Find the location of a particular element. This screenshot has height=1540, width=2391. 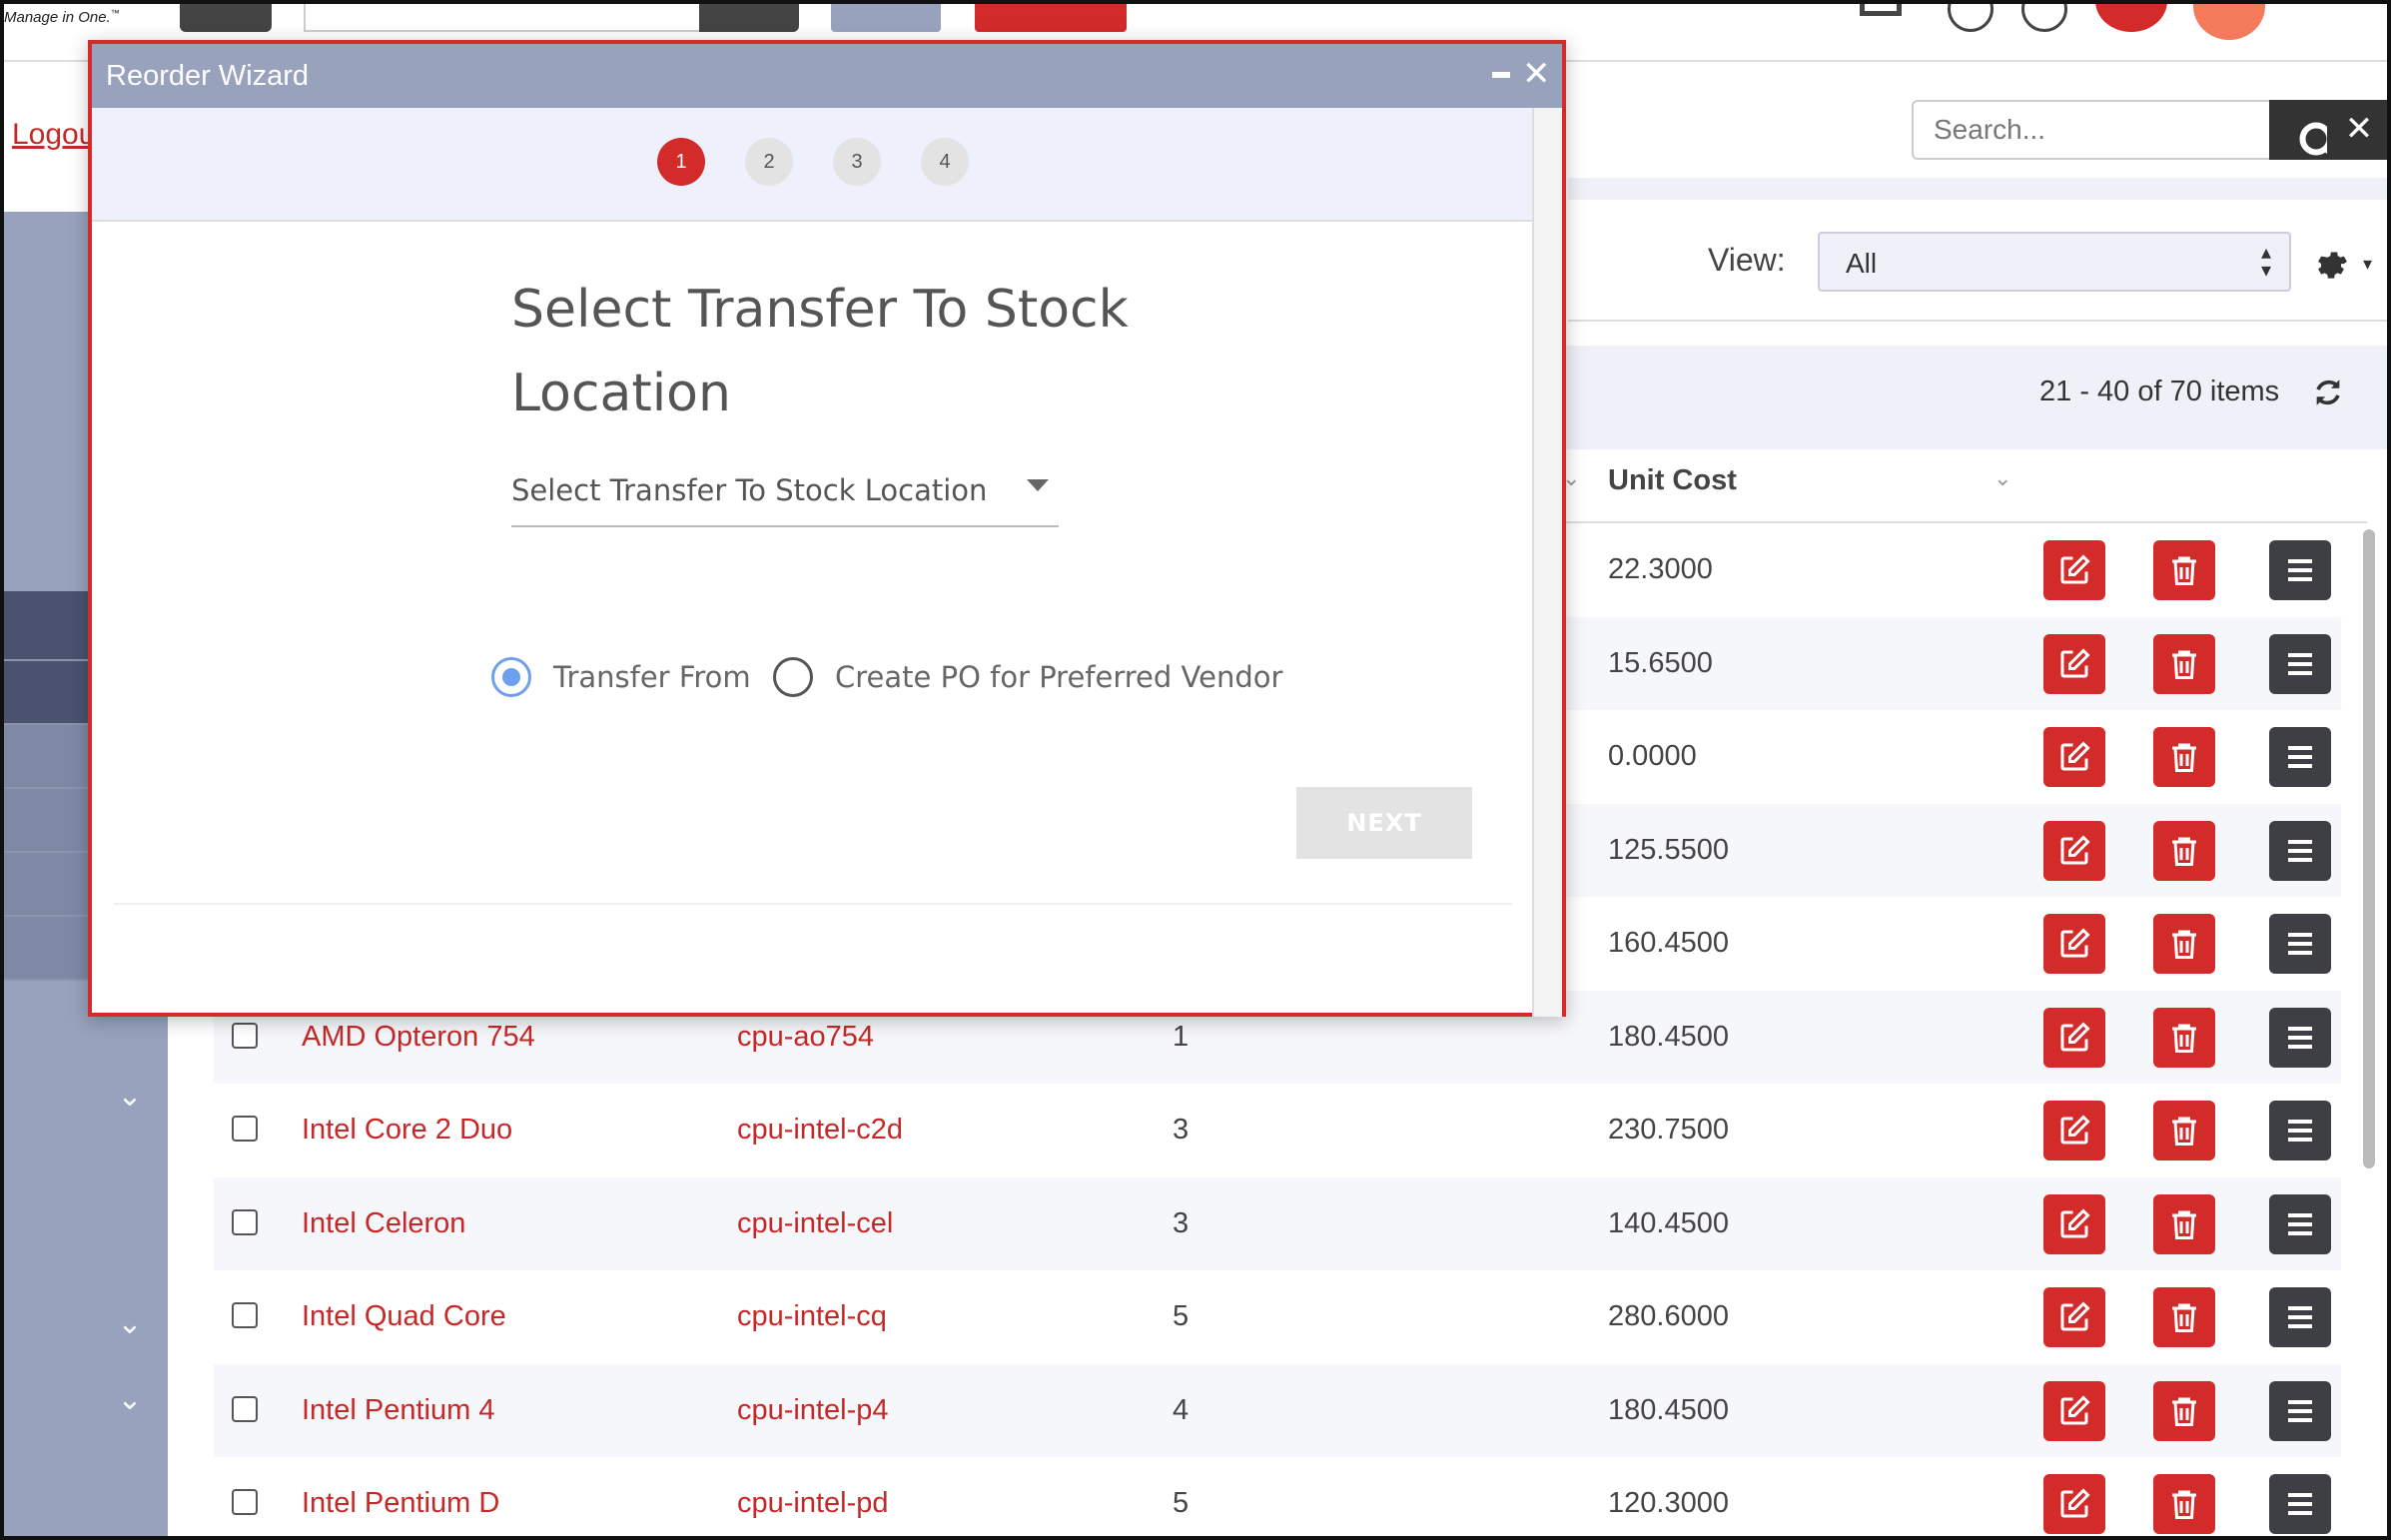

global-search-button is located at coordinates (749, 16).